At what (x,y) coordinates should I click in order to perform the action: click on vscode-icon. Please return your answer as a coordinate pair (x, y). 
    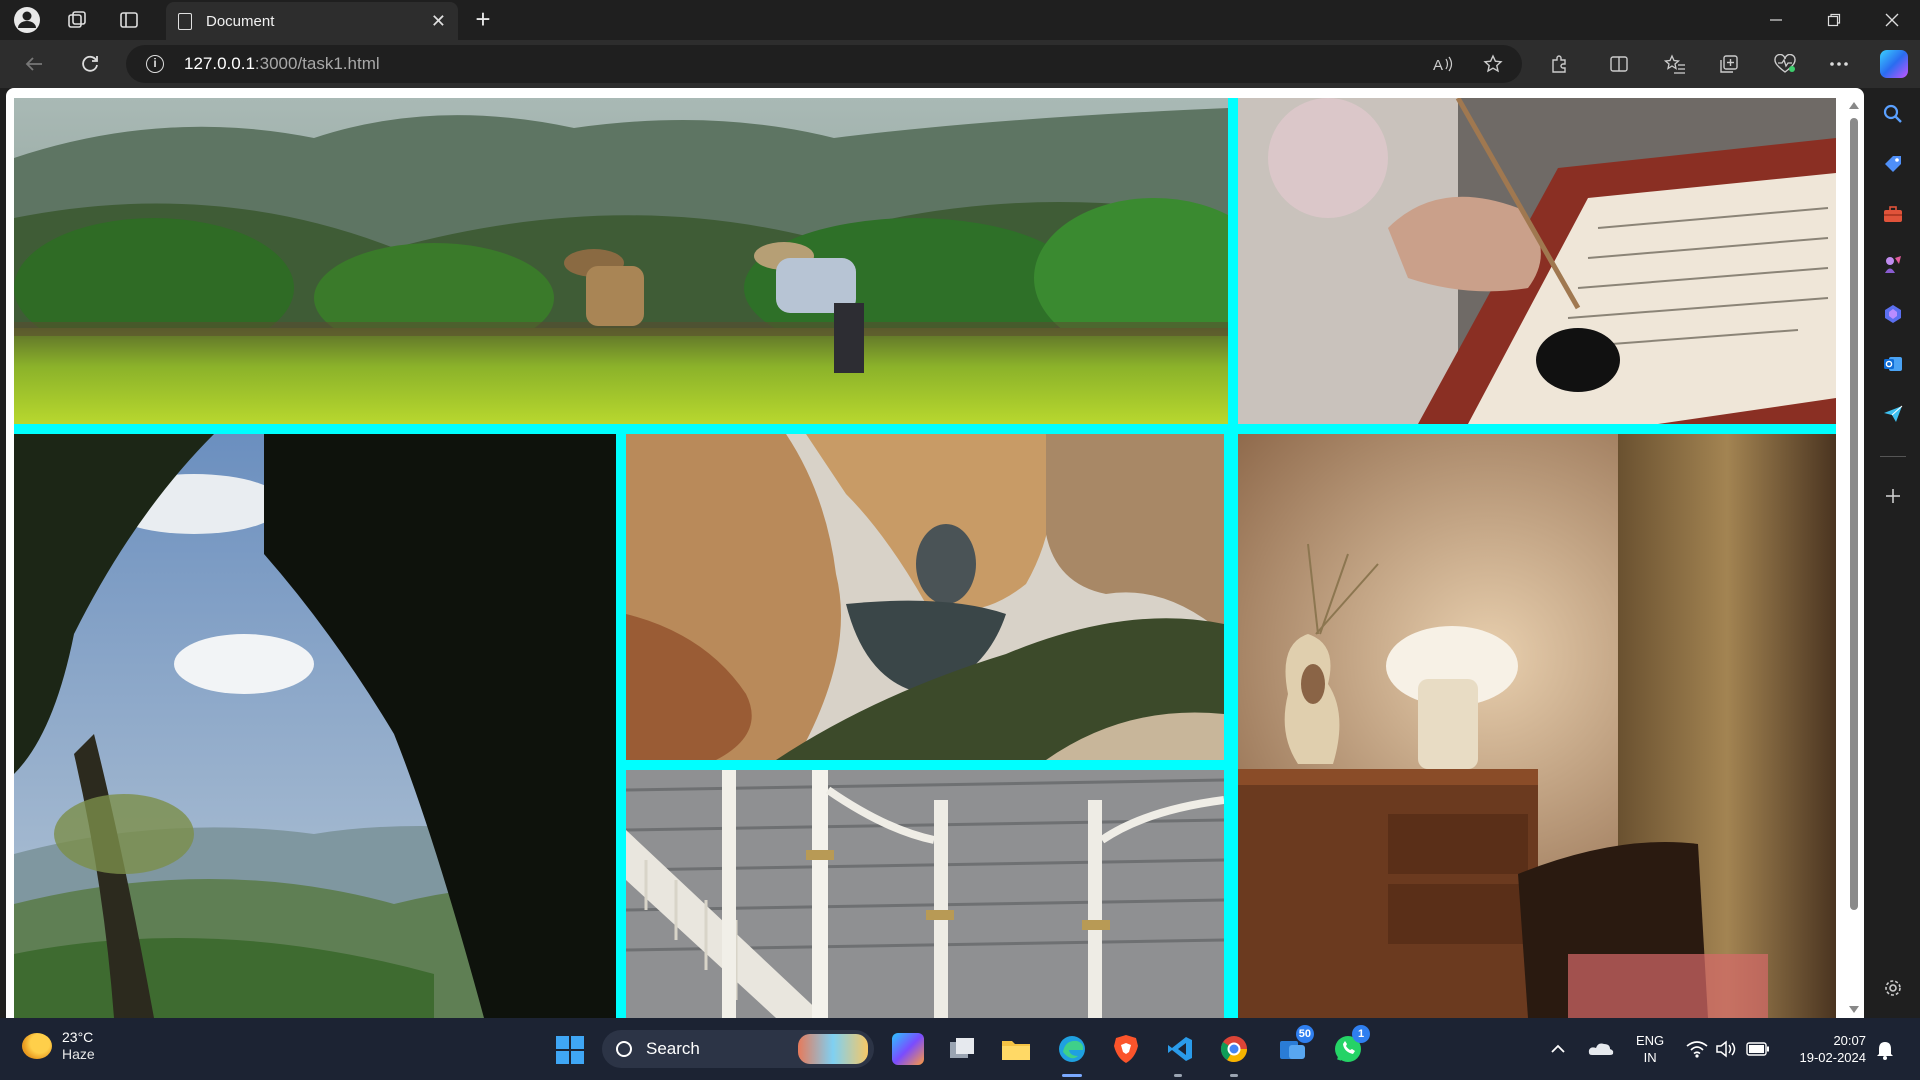
    Looking at the image, I should click on (1180, 1049).